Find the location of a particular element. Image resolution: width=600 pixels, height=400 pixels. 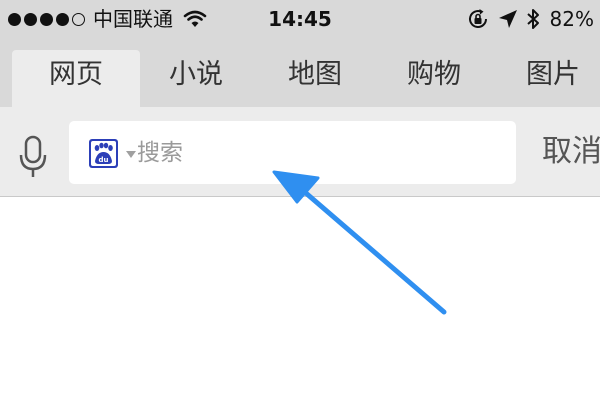

rotation-lock-icon is located at coordinates (477, 18).